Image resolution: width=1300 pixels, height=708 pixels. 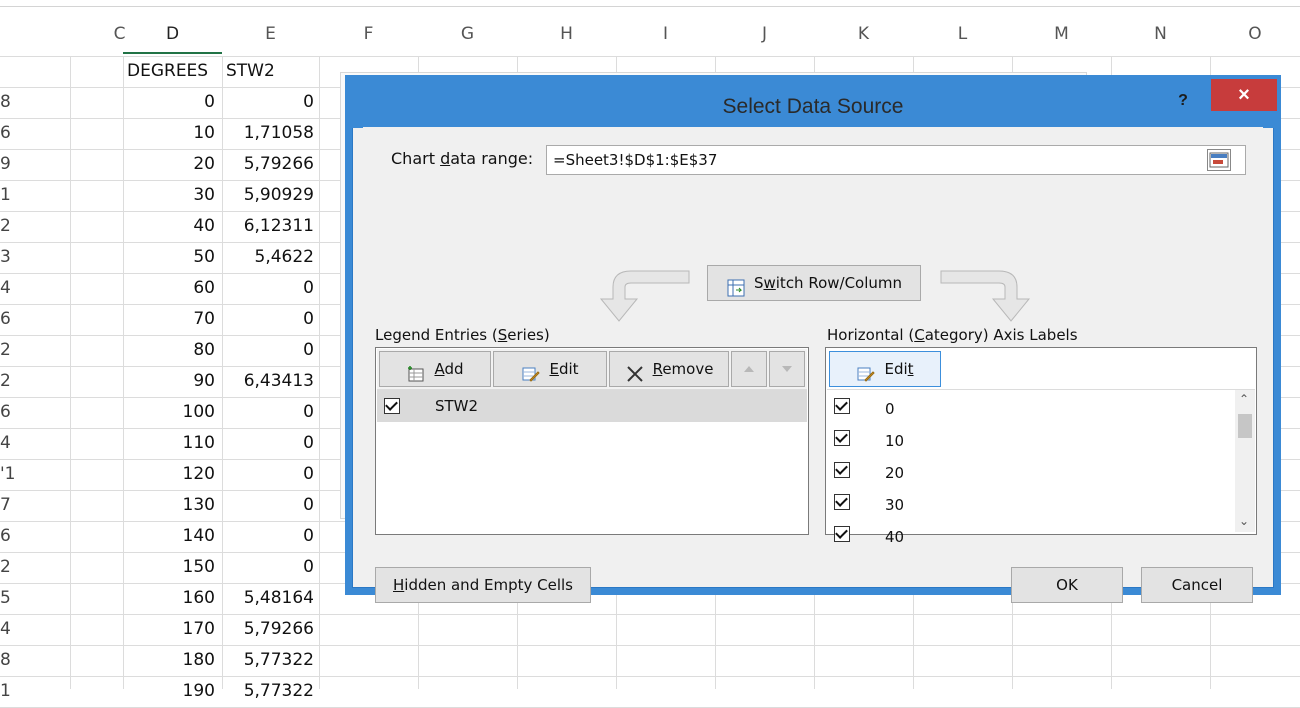 What do you see at coordinates (273, 71) in the screenshot?
I see `cell-header-stw2: STW2` at bounding box center [273, 71].